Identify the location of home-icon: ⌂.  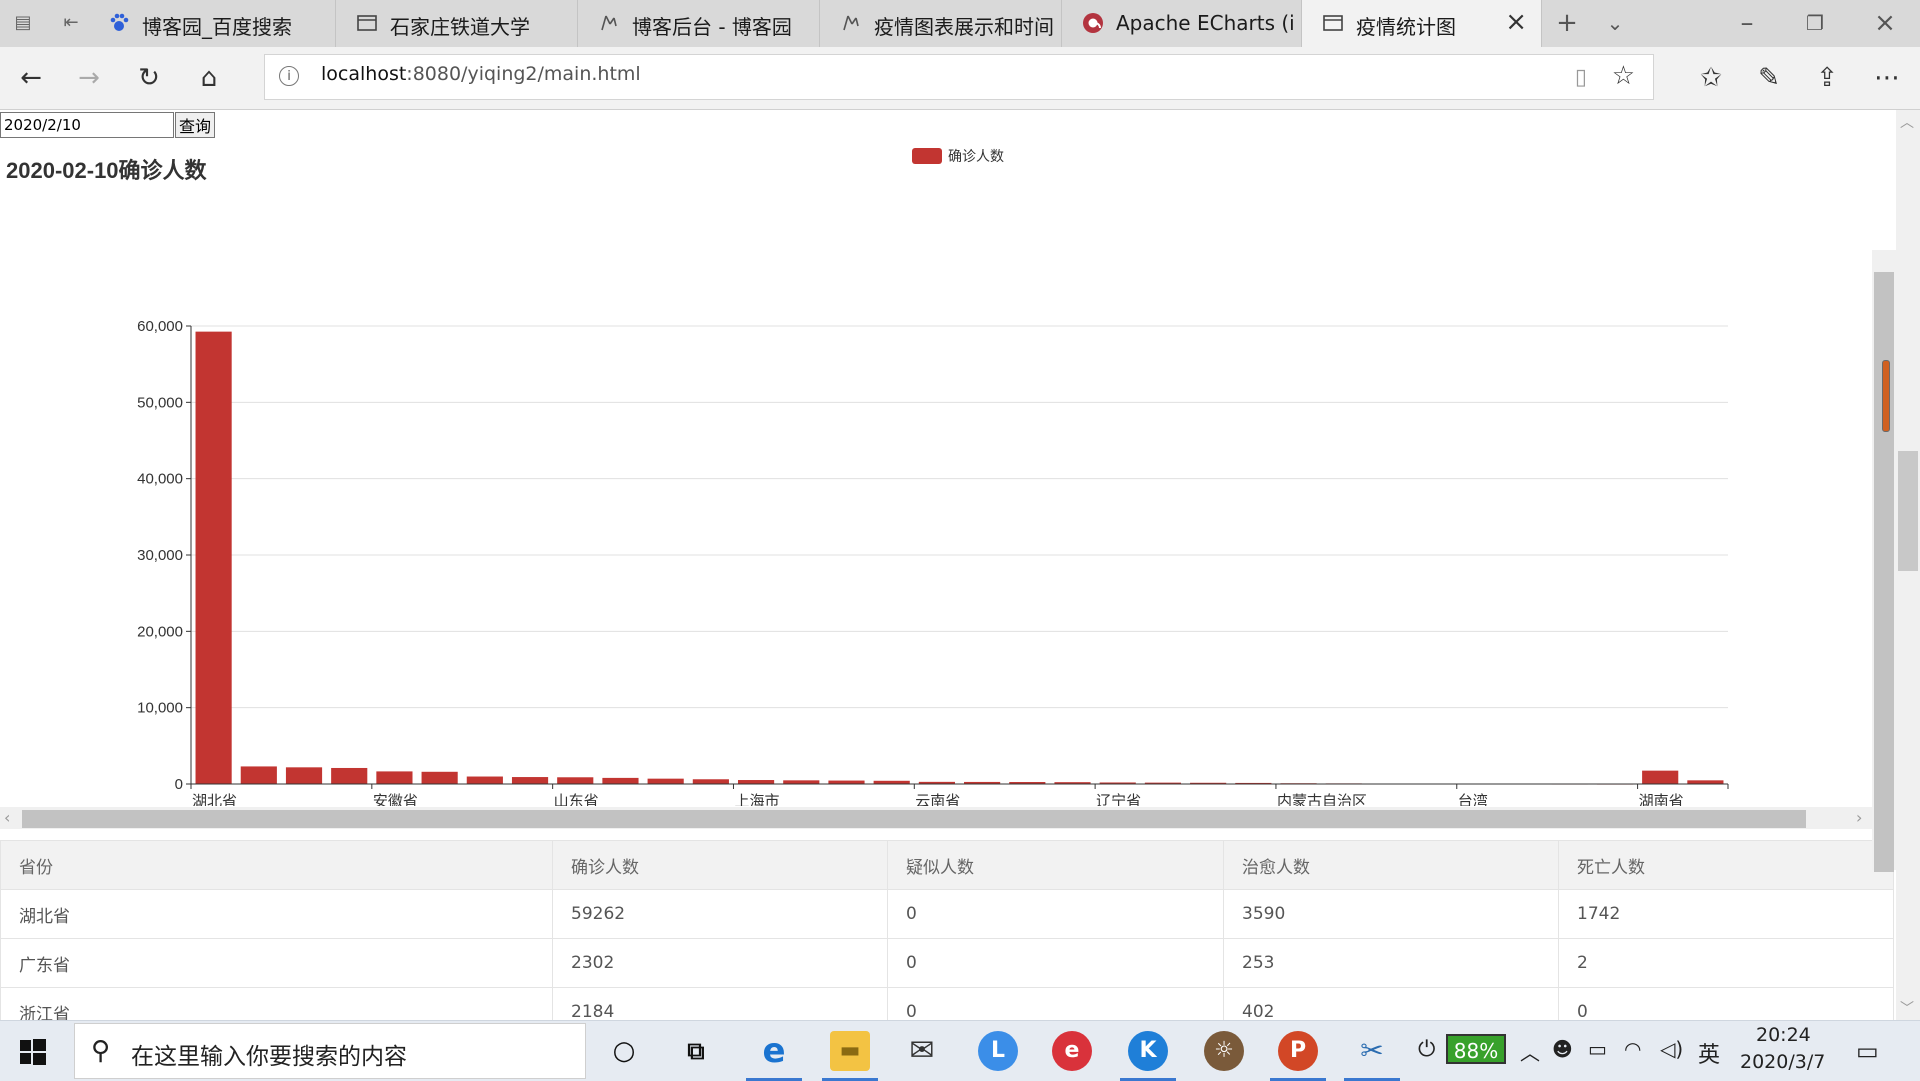
(209, 78).